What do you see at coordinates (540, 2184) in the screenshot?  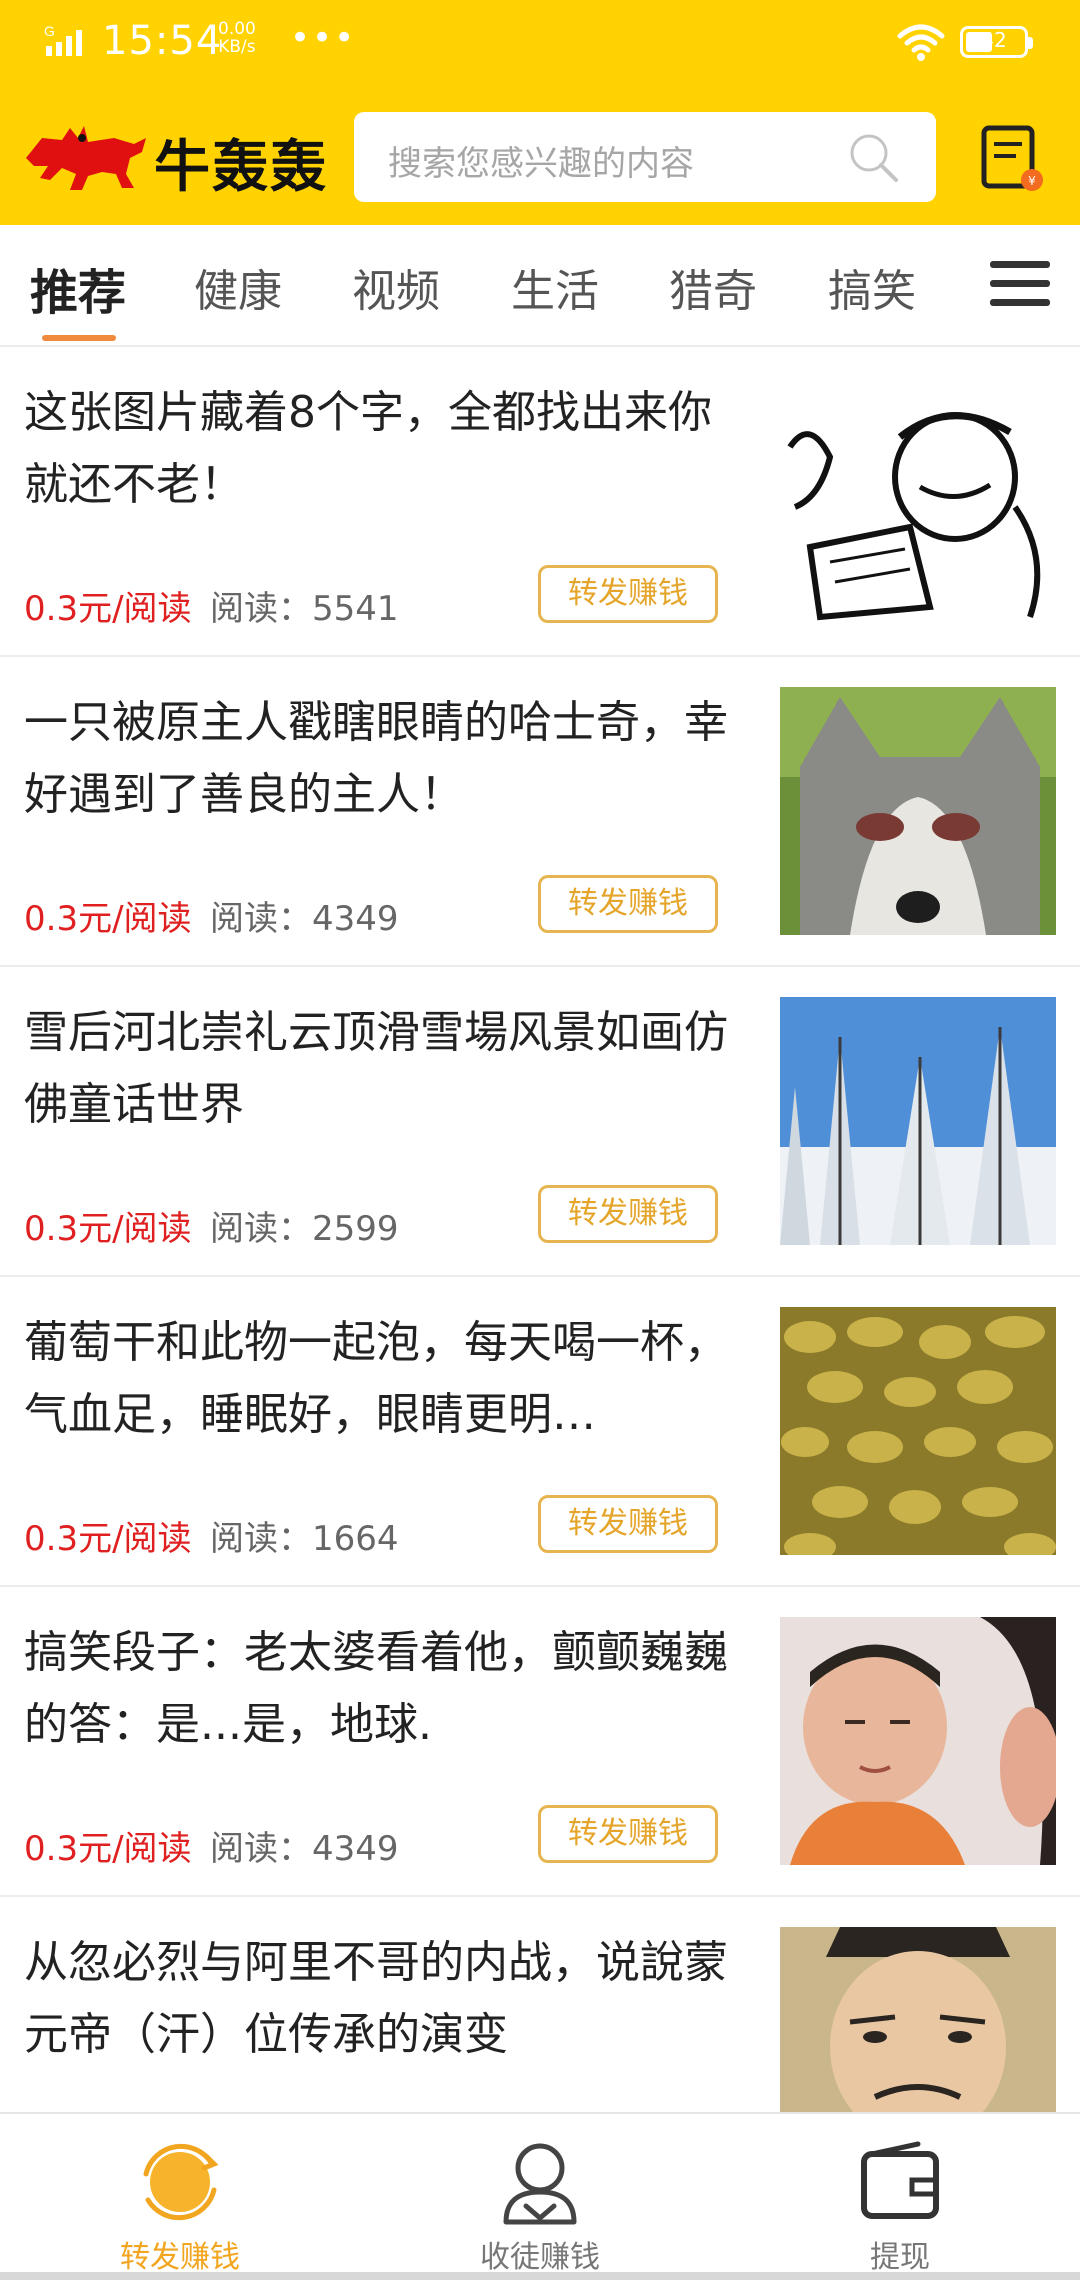 I see `user-handshake-icon` at bounding box center [540, 2184].